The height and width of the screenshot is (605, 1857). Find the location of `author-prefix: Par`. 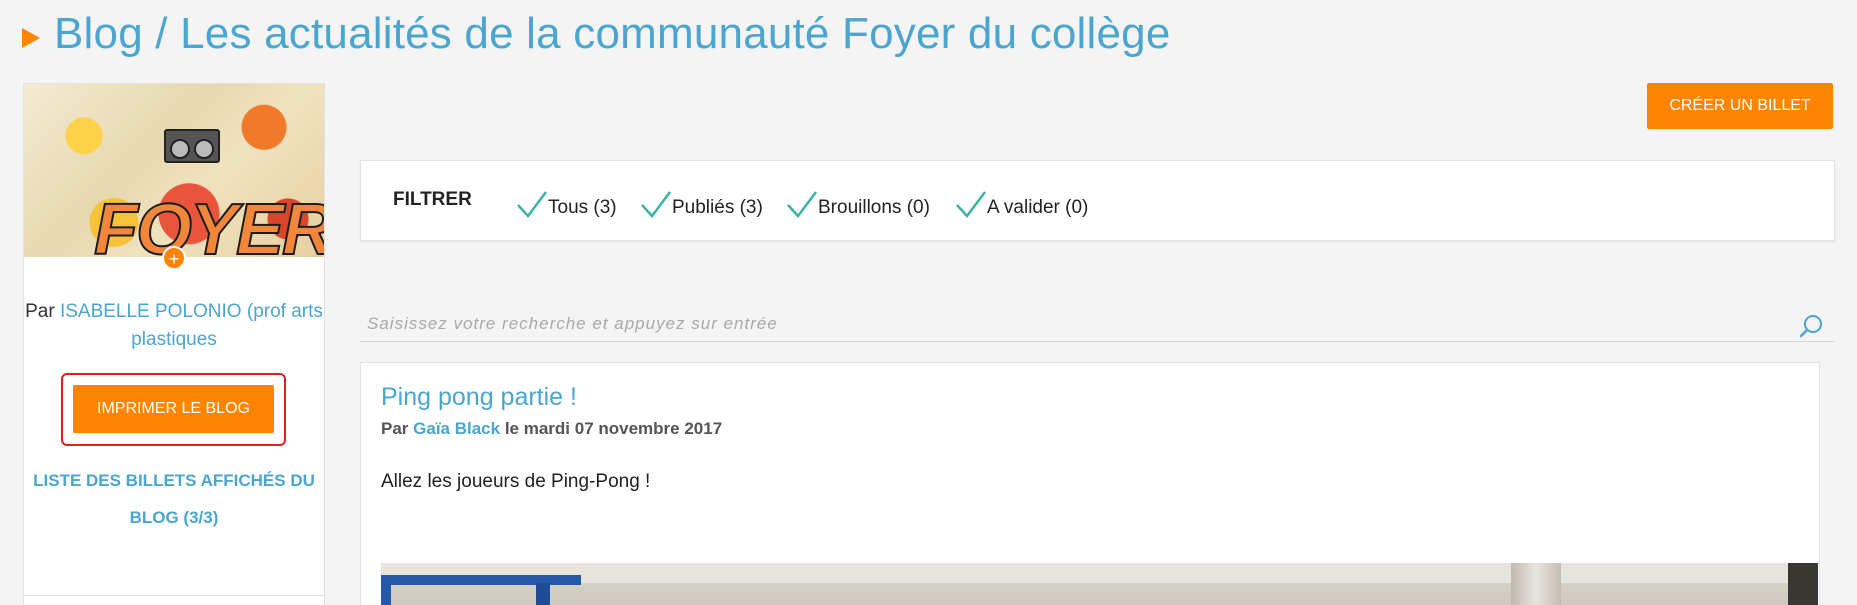

author-prefix: Par is located at coordinates (42, 311).